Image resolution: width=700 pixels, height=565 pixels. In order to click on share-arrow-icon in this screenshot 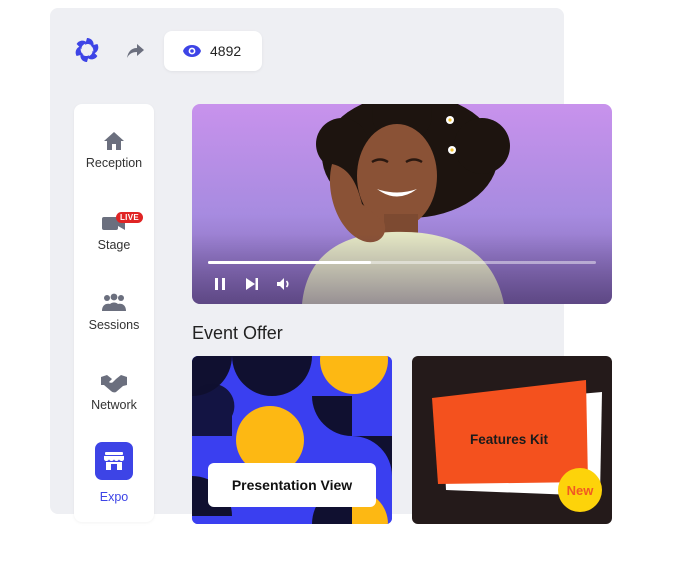, I will do `click(136, 51)`.